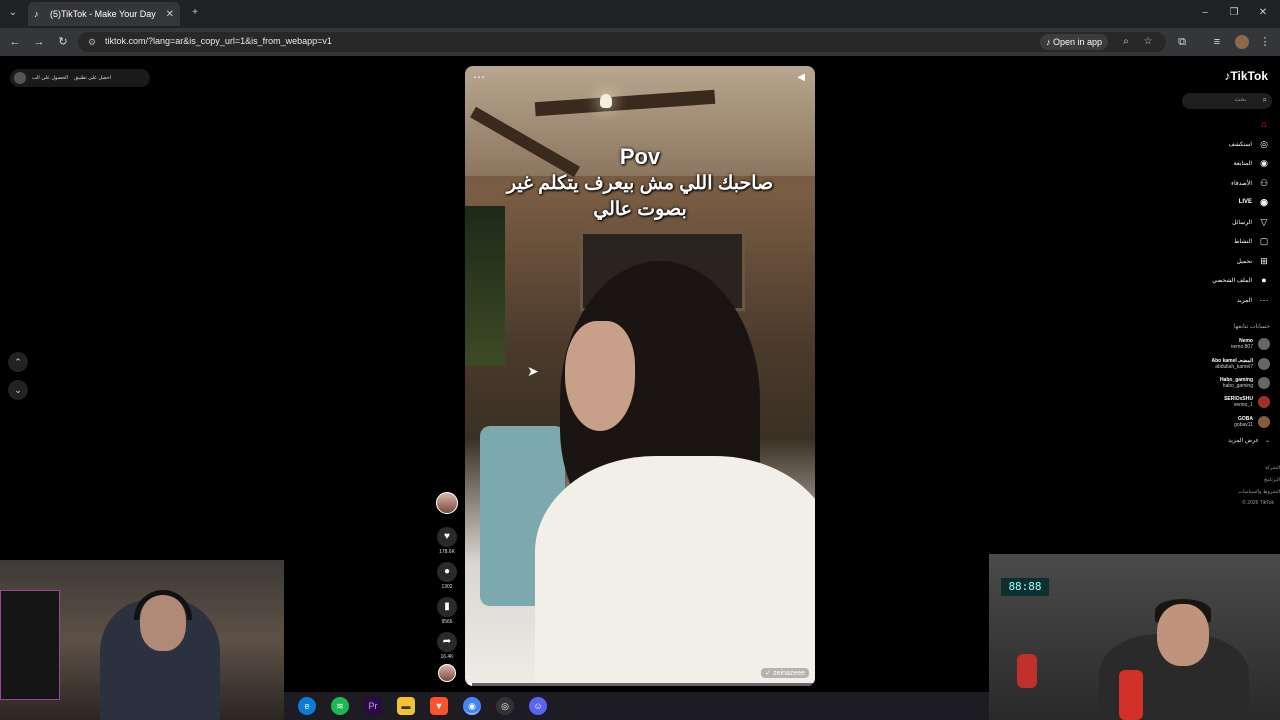 Image resolution: width=1280 pixels, height=720 pixels. I want to click on comment-action: ● 1302, so click(447, 576).